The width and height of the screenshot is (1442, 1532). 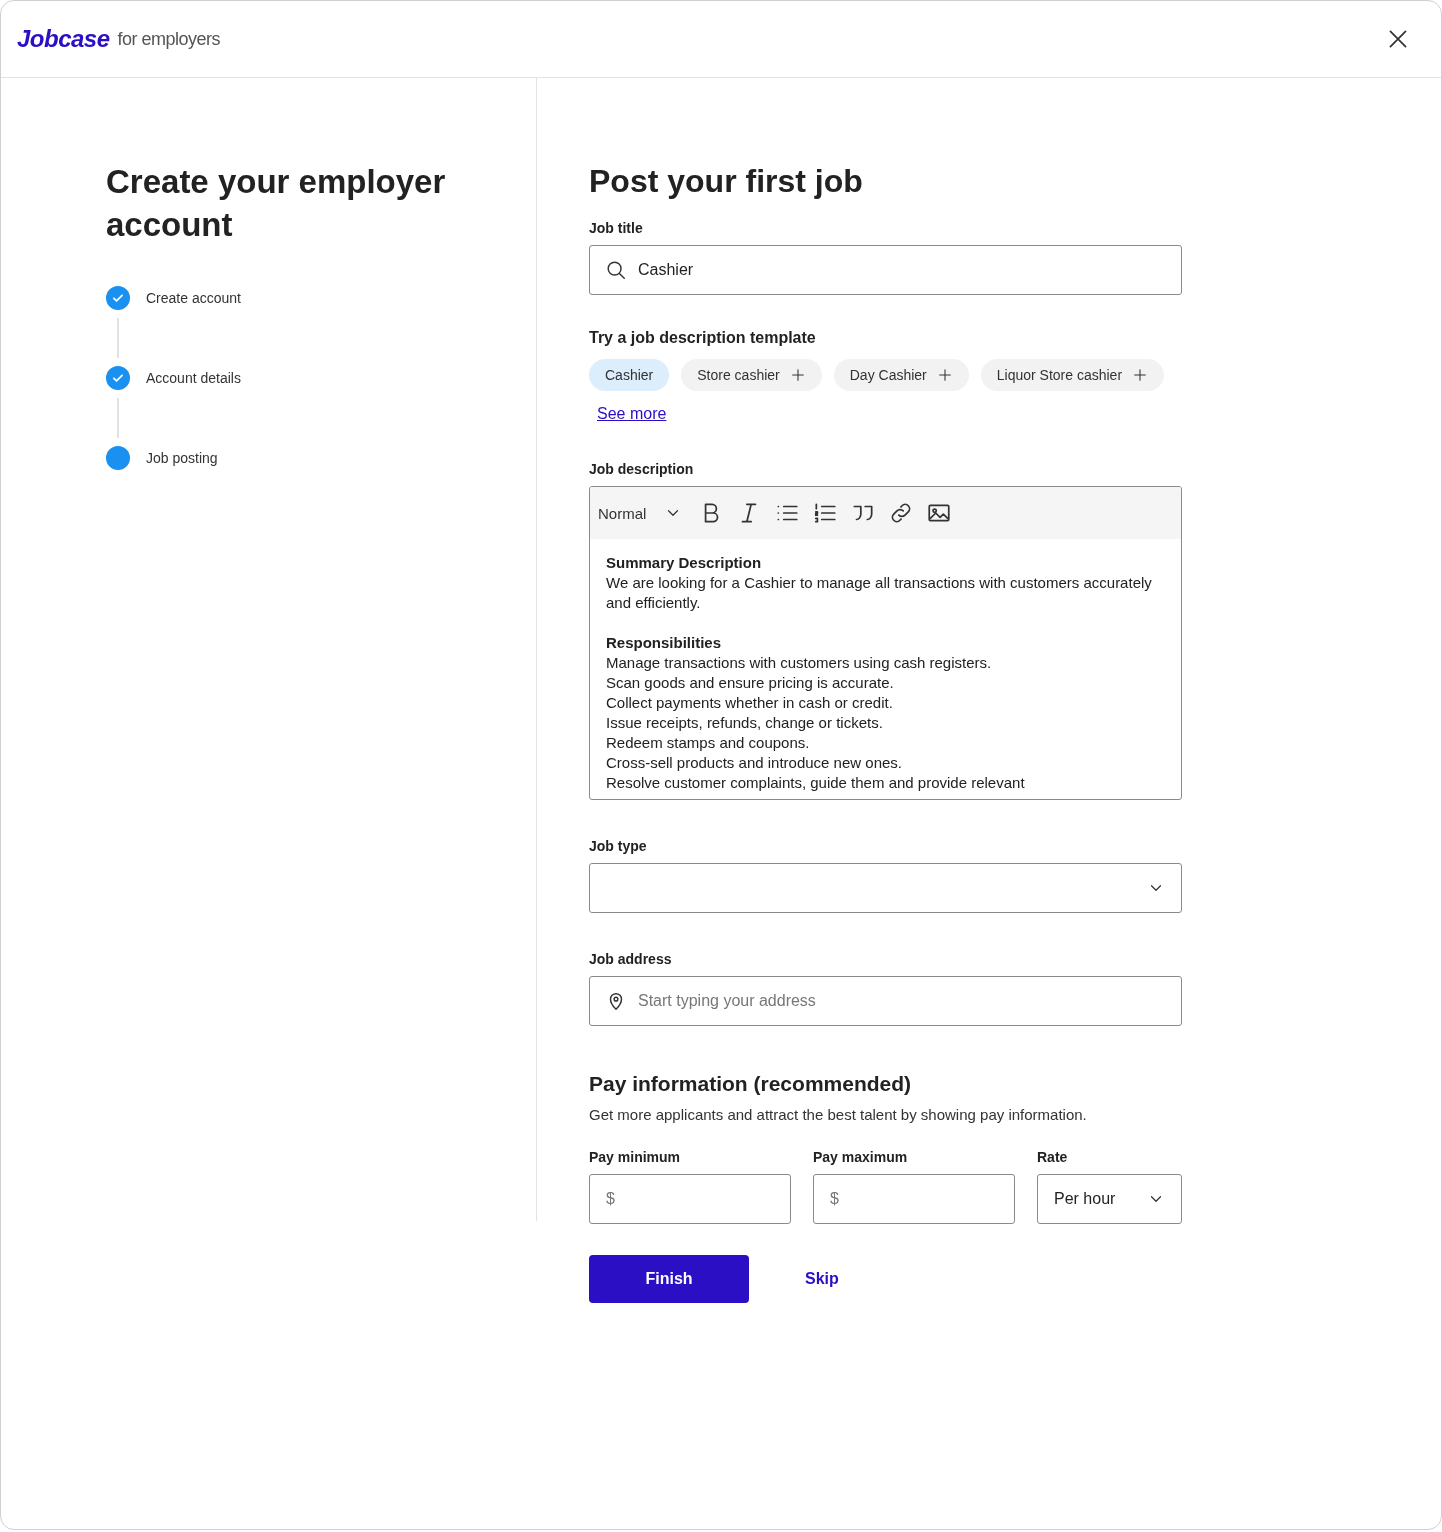 What do you see at coordinates (63, 39) in the screenshot?
I see `logo: Jobcase` at bounding box center [63, 39].